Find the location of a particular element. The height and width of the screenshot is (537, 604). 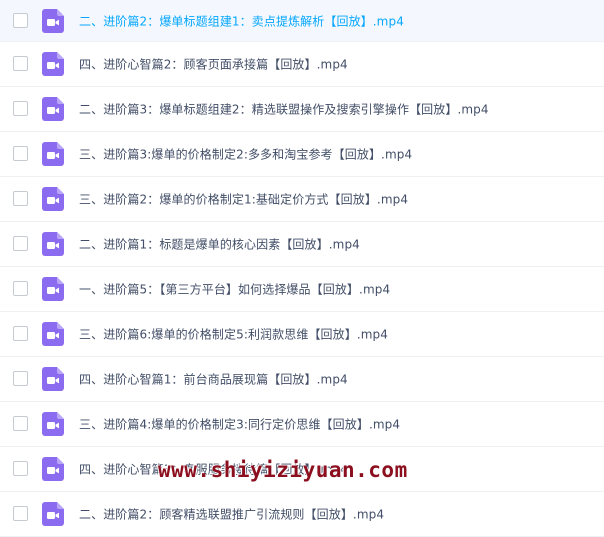

file-name: 一、进阶篇5：【第三方平台】如何选择爆品【回放】.mp4 is located at coordinates (234, 289).